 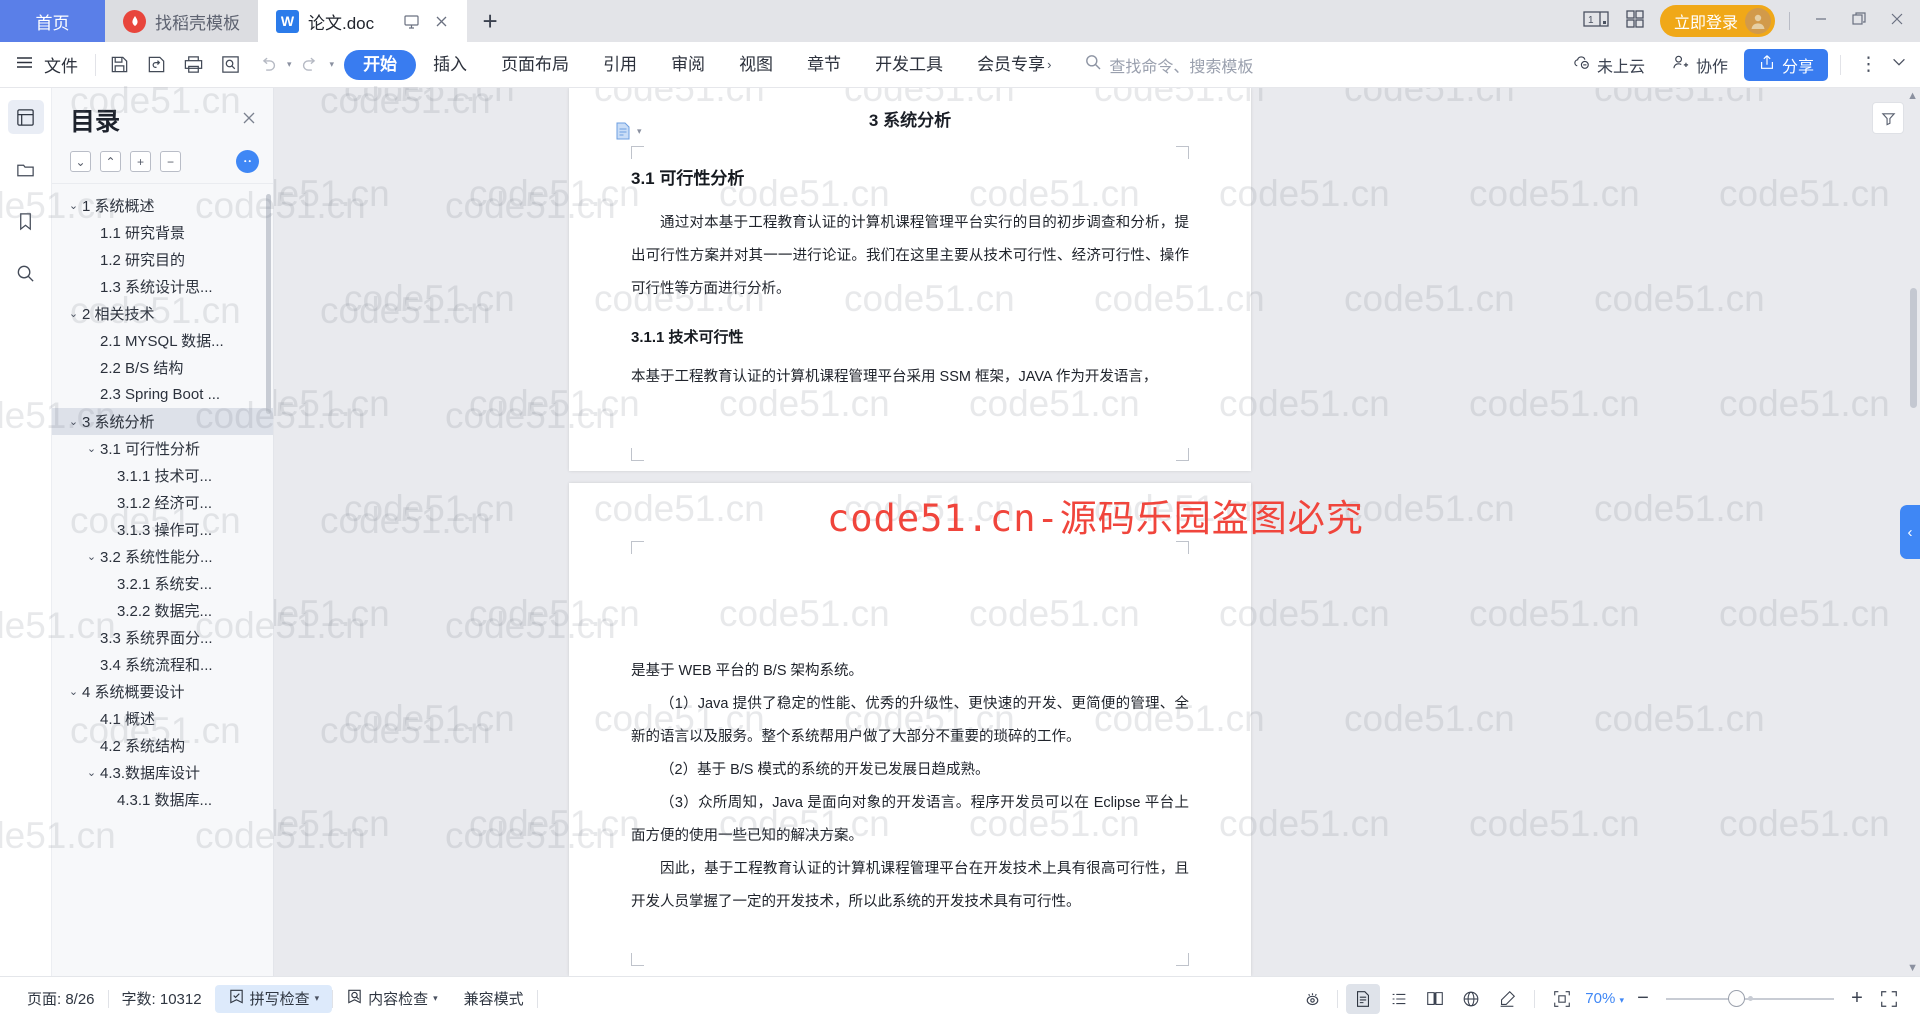 I want to click on word-count: 字数: 10312, so click(x=162, y=999).